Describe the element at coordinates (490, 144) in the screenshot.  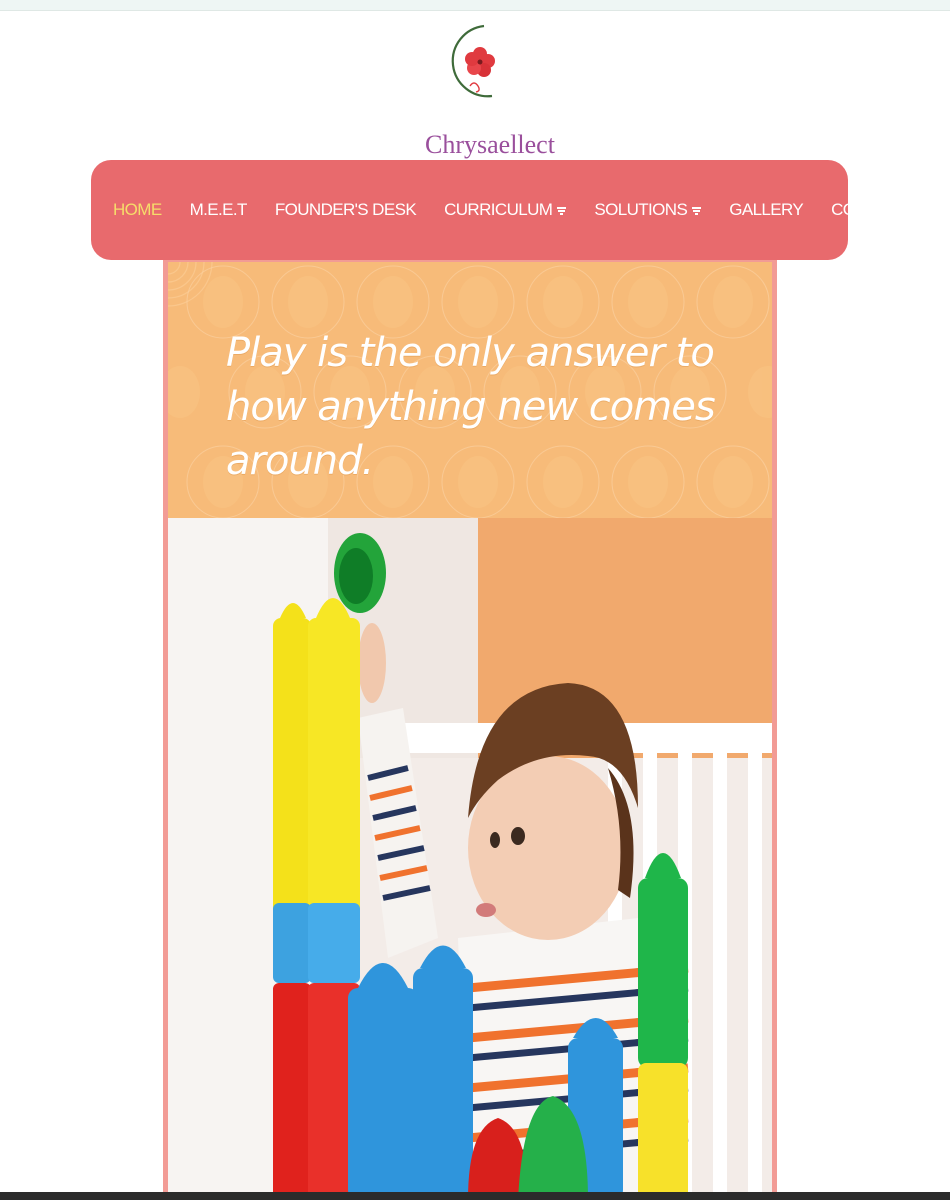
I see `brand-name: Chrysaellect` at that location.